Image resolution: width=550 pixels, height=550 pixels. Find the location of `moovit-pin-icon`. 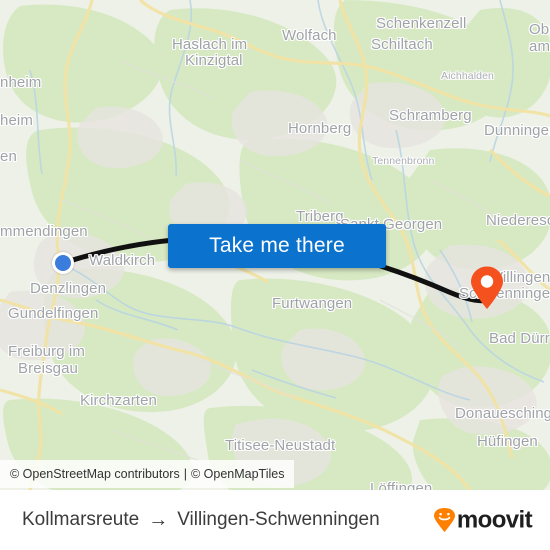

moovit-pin-icon is located at coordinates (444, 520).